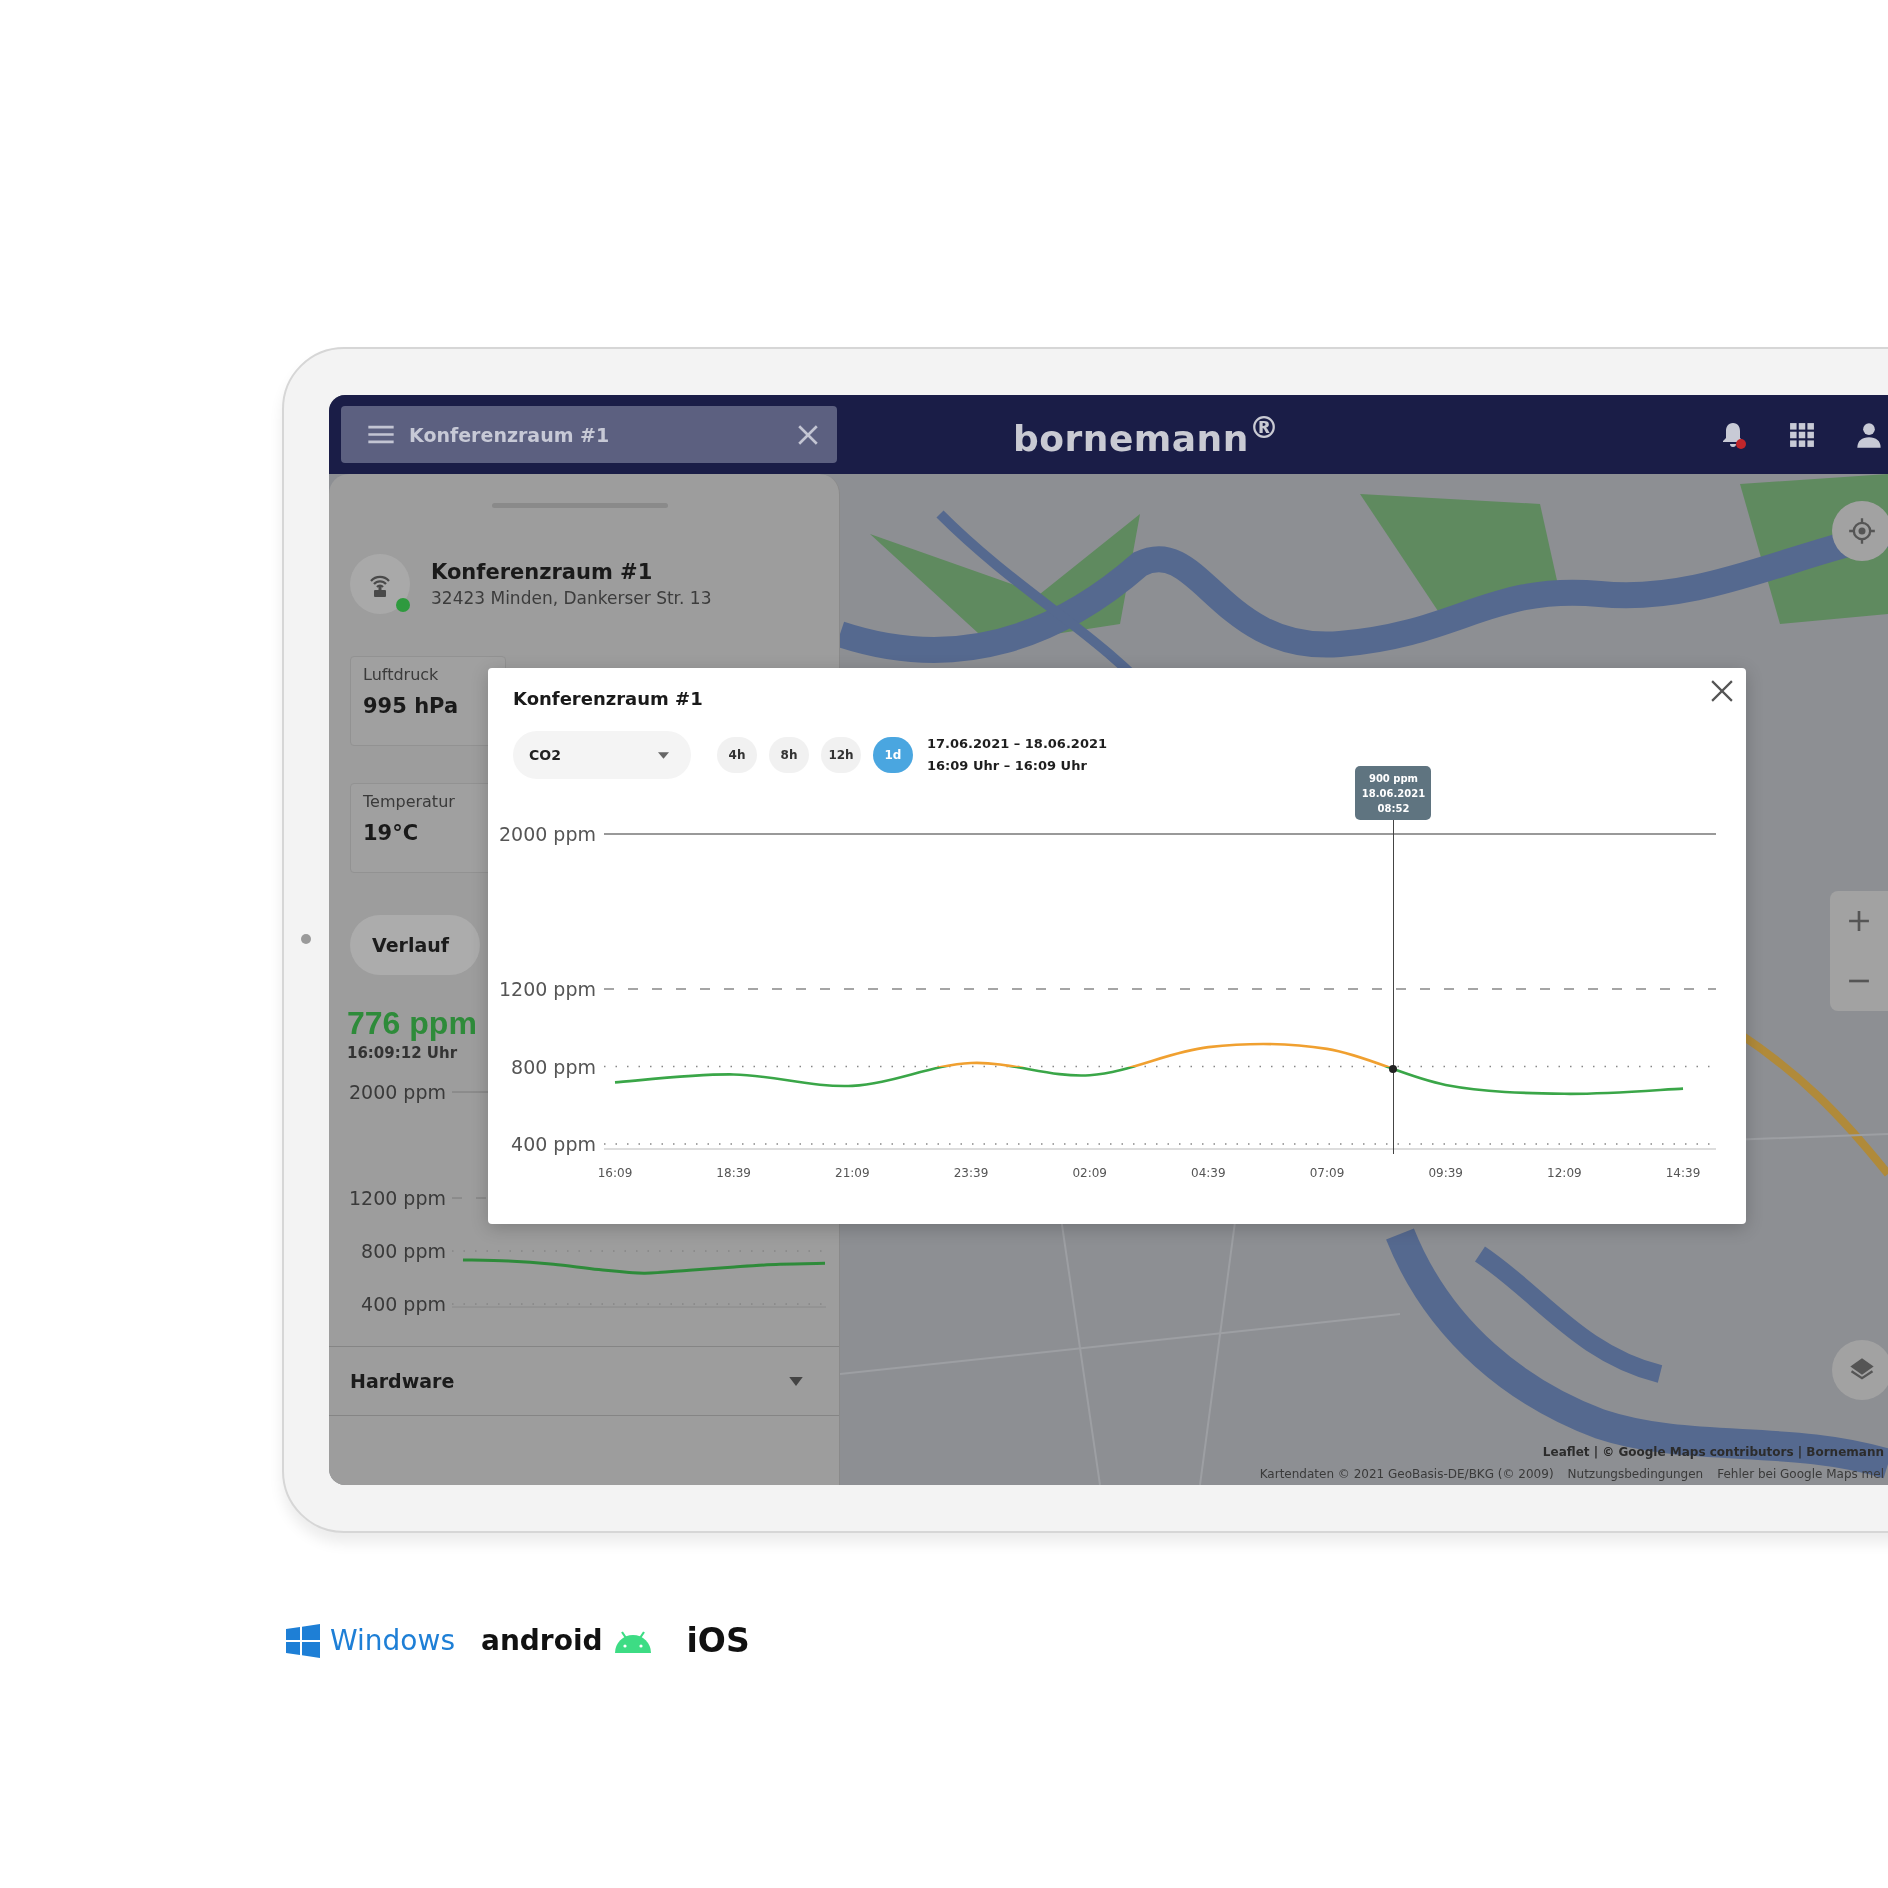  Describe the element at coordinates (381, 434) in the screenshot. I see `menu-icon` at that location.